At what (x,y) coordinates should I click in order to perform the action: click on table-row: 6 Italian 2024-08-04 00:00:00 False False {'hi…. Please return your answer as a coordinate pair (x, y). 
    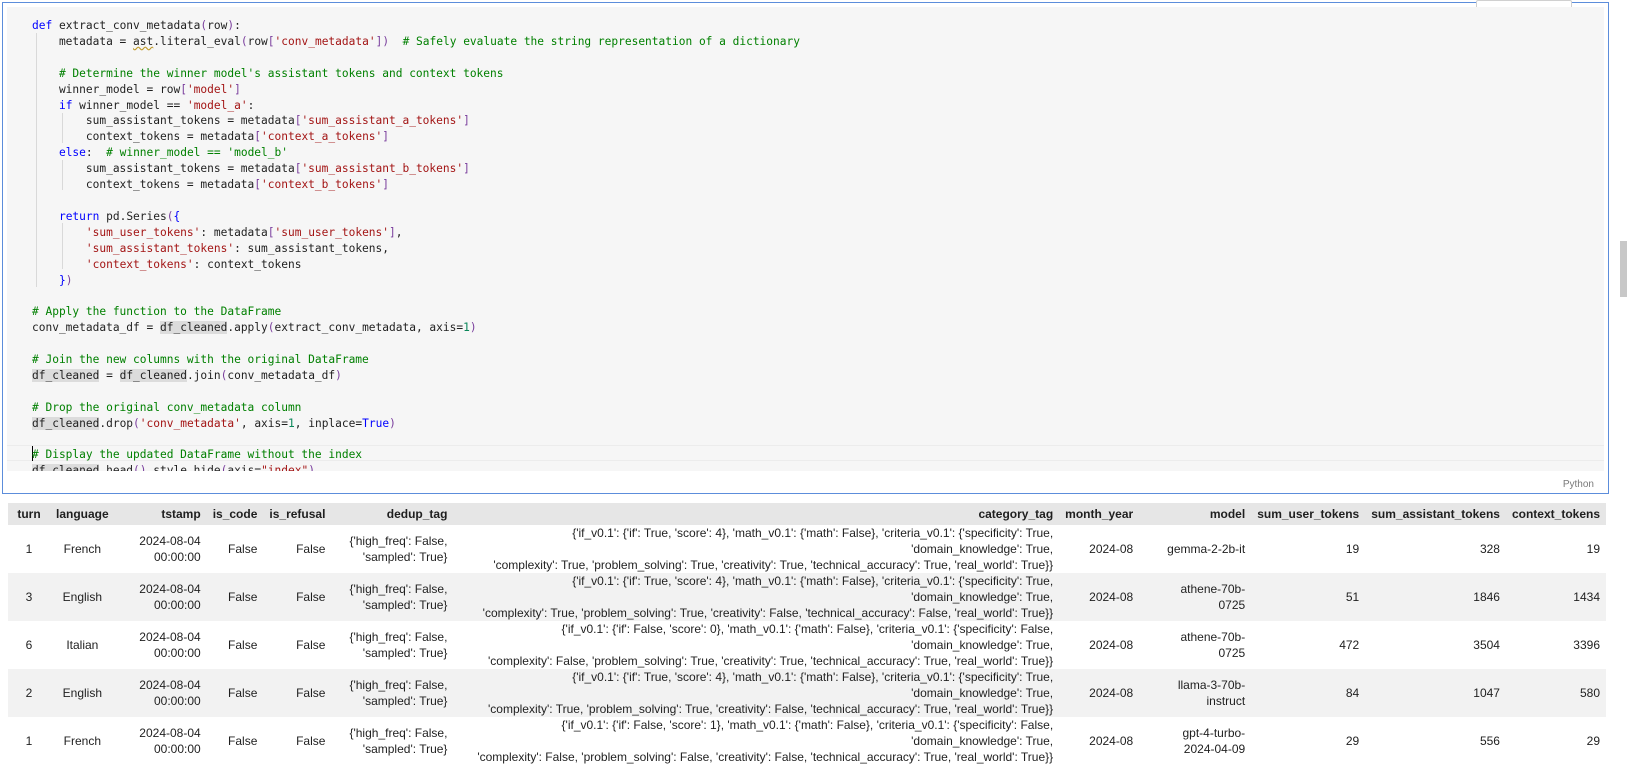
    Looking at the image, I should click on (807, 645).